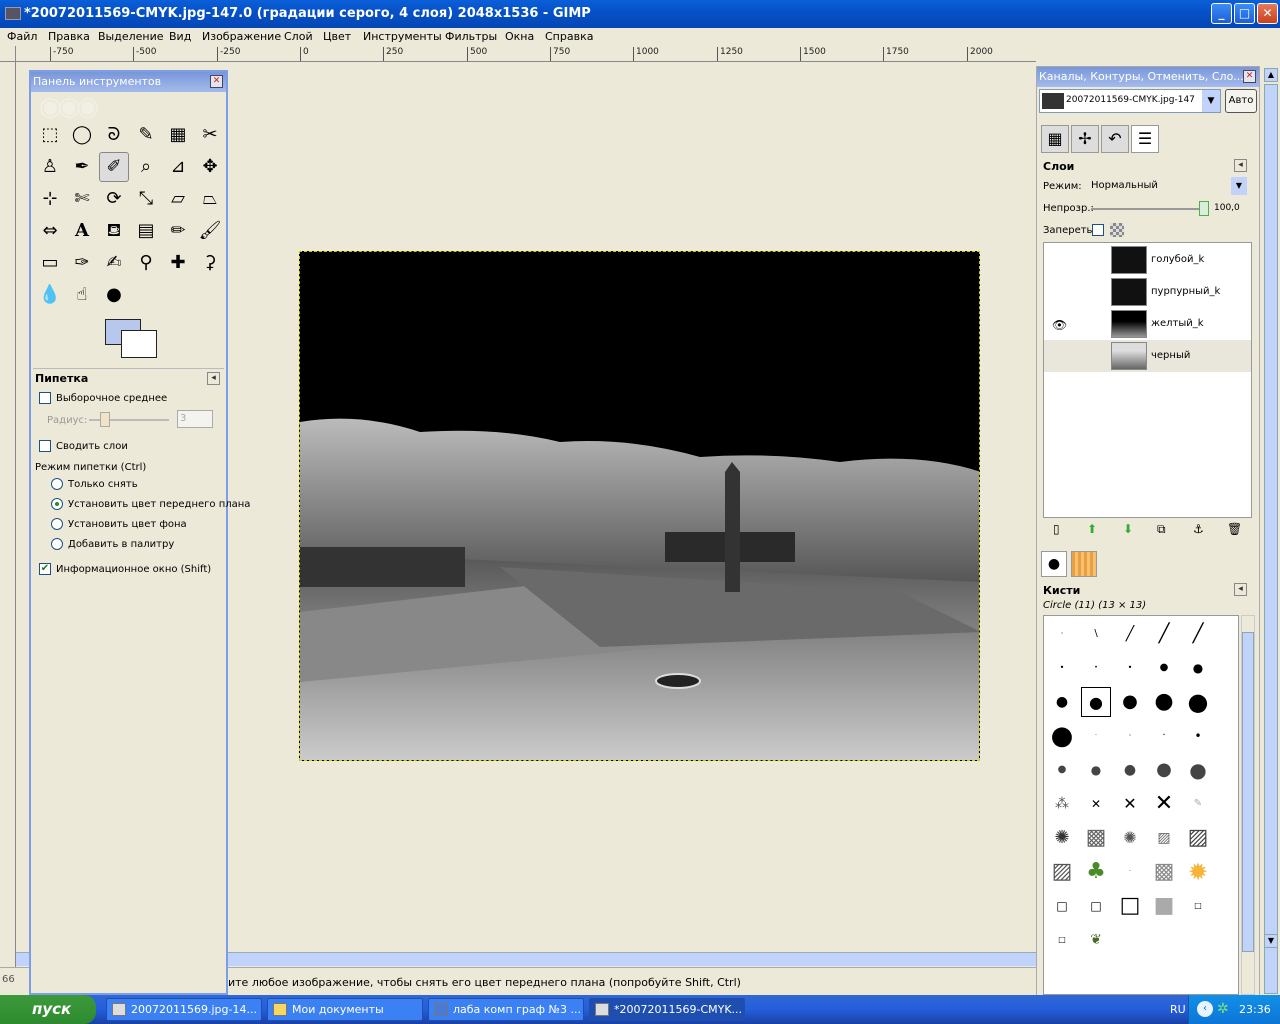 The width and height of the screenshot is (1280, 1024). I want to click on brush-item: ■, so click(1164, 906).